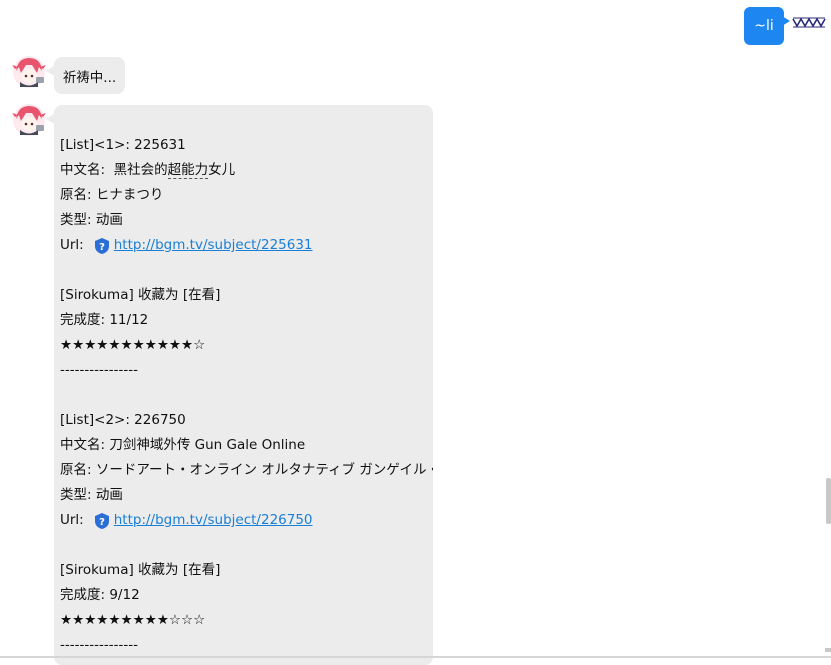 This screenshot has height=665, width=831. What do you see at coordinates (809, 22) in the screenshot?
I see `user-avatar` at bounding box center [809, 22].